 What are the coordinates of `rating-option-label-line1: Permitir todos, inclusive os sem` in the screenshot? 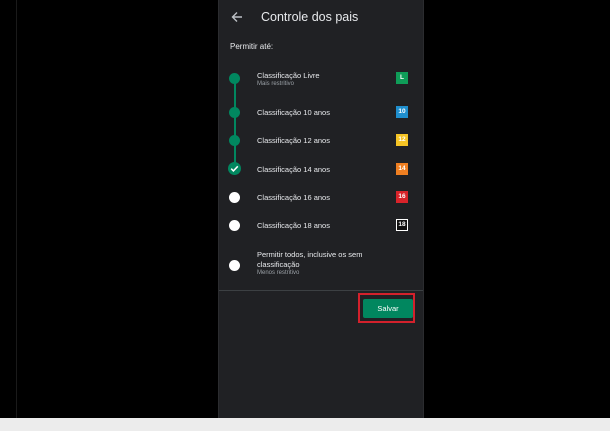 It's located at (310, 254).